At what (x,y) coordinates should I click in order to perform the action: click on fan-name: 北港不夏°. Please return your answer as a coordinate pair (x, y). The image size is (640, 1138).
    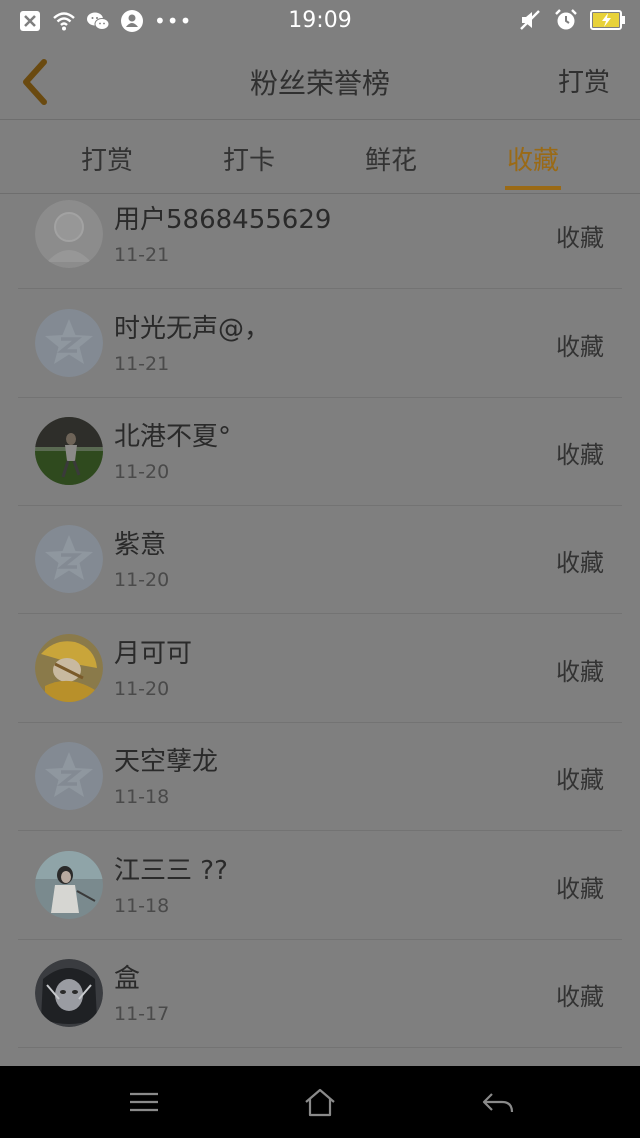
    Looking at the image, I should click on (173, 437).